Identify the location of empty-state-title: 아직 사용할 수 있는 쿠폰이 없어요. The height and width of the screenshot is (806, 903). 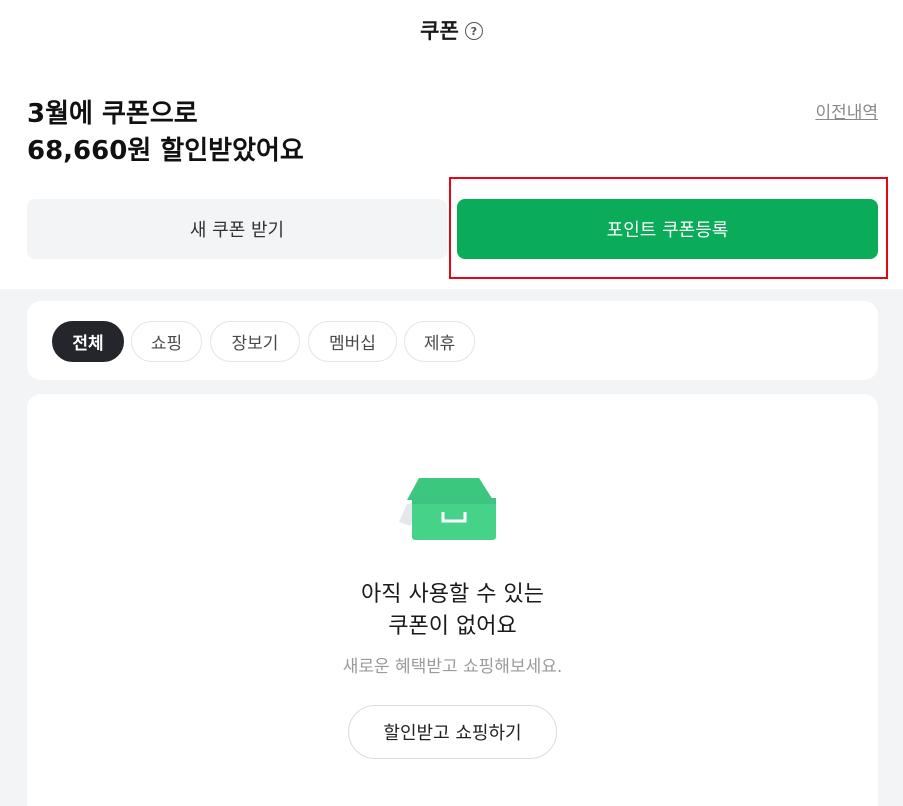
(452, 611).